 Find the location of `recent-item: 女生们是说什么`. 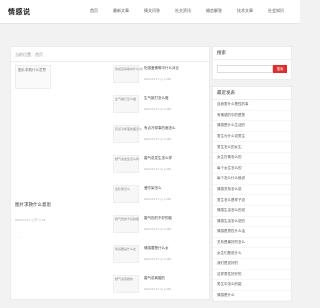

recent-item: 女生们是说什么 is located at coordinates (252, 253).